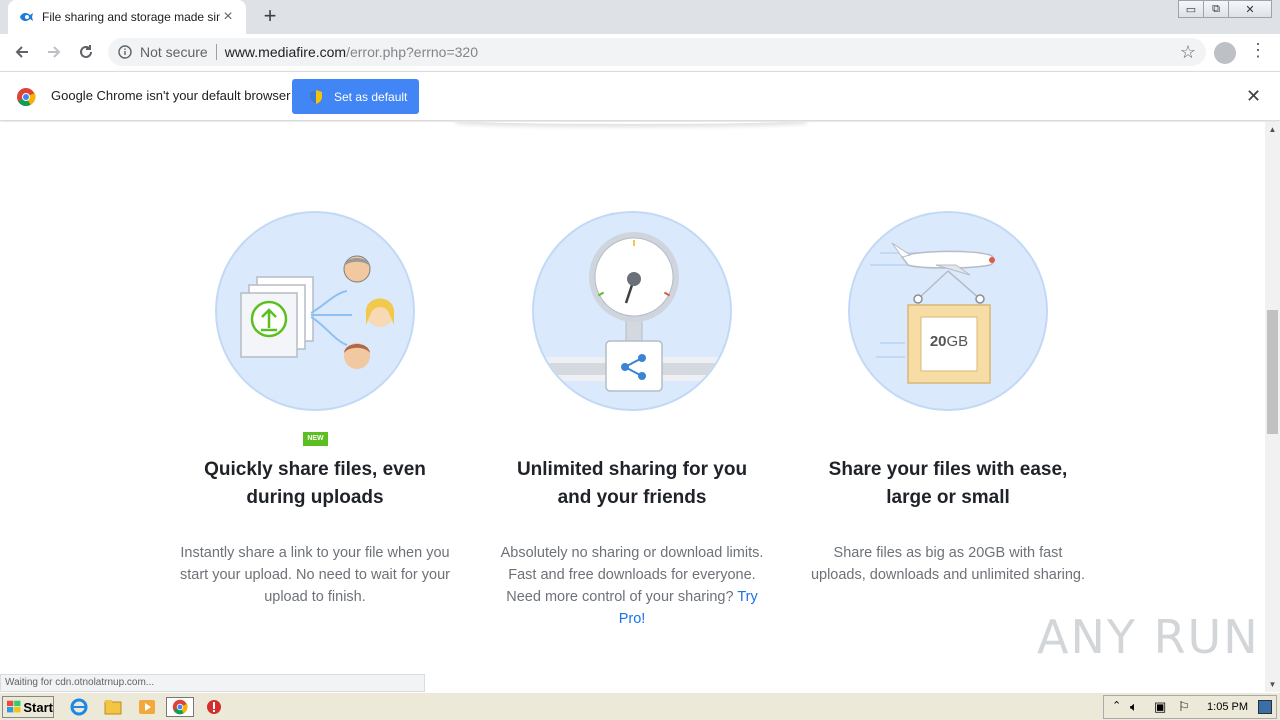 The image size is (1280, 720). What do you see at coordinates (1250, 9) in the screenshot?
I see `close-window-button: ✕` at bounding box center [1250, 9].